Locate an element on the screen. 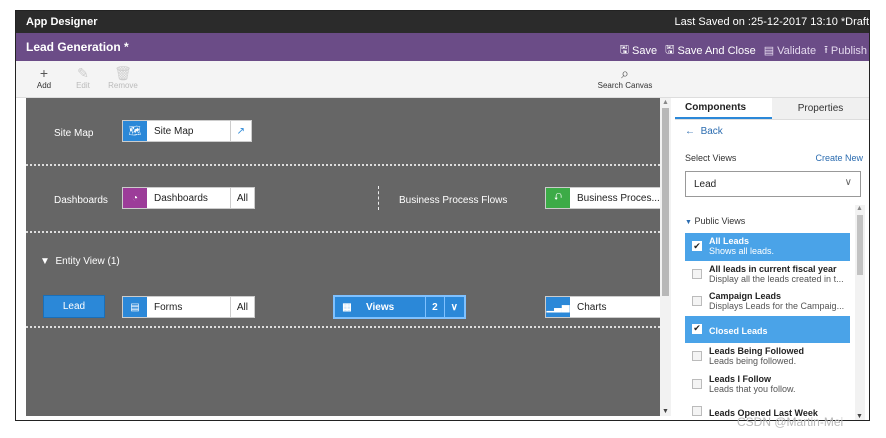 This screenshot has height=438, width=886. canvas-scrollbar: ▲ ▼ is located at coordinates (665, 257).